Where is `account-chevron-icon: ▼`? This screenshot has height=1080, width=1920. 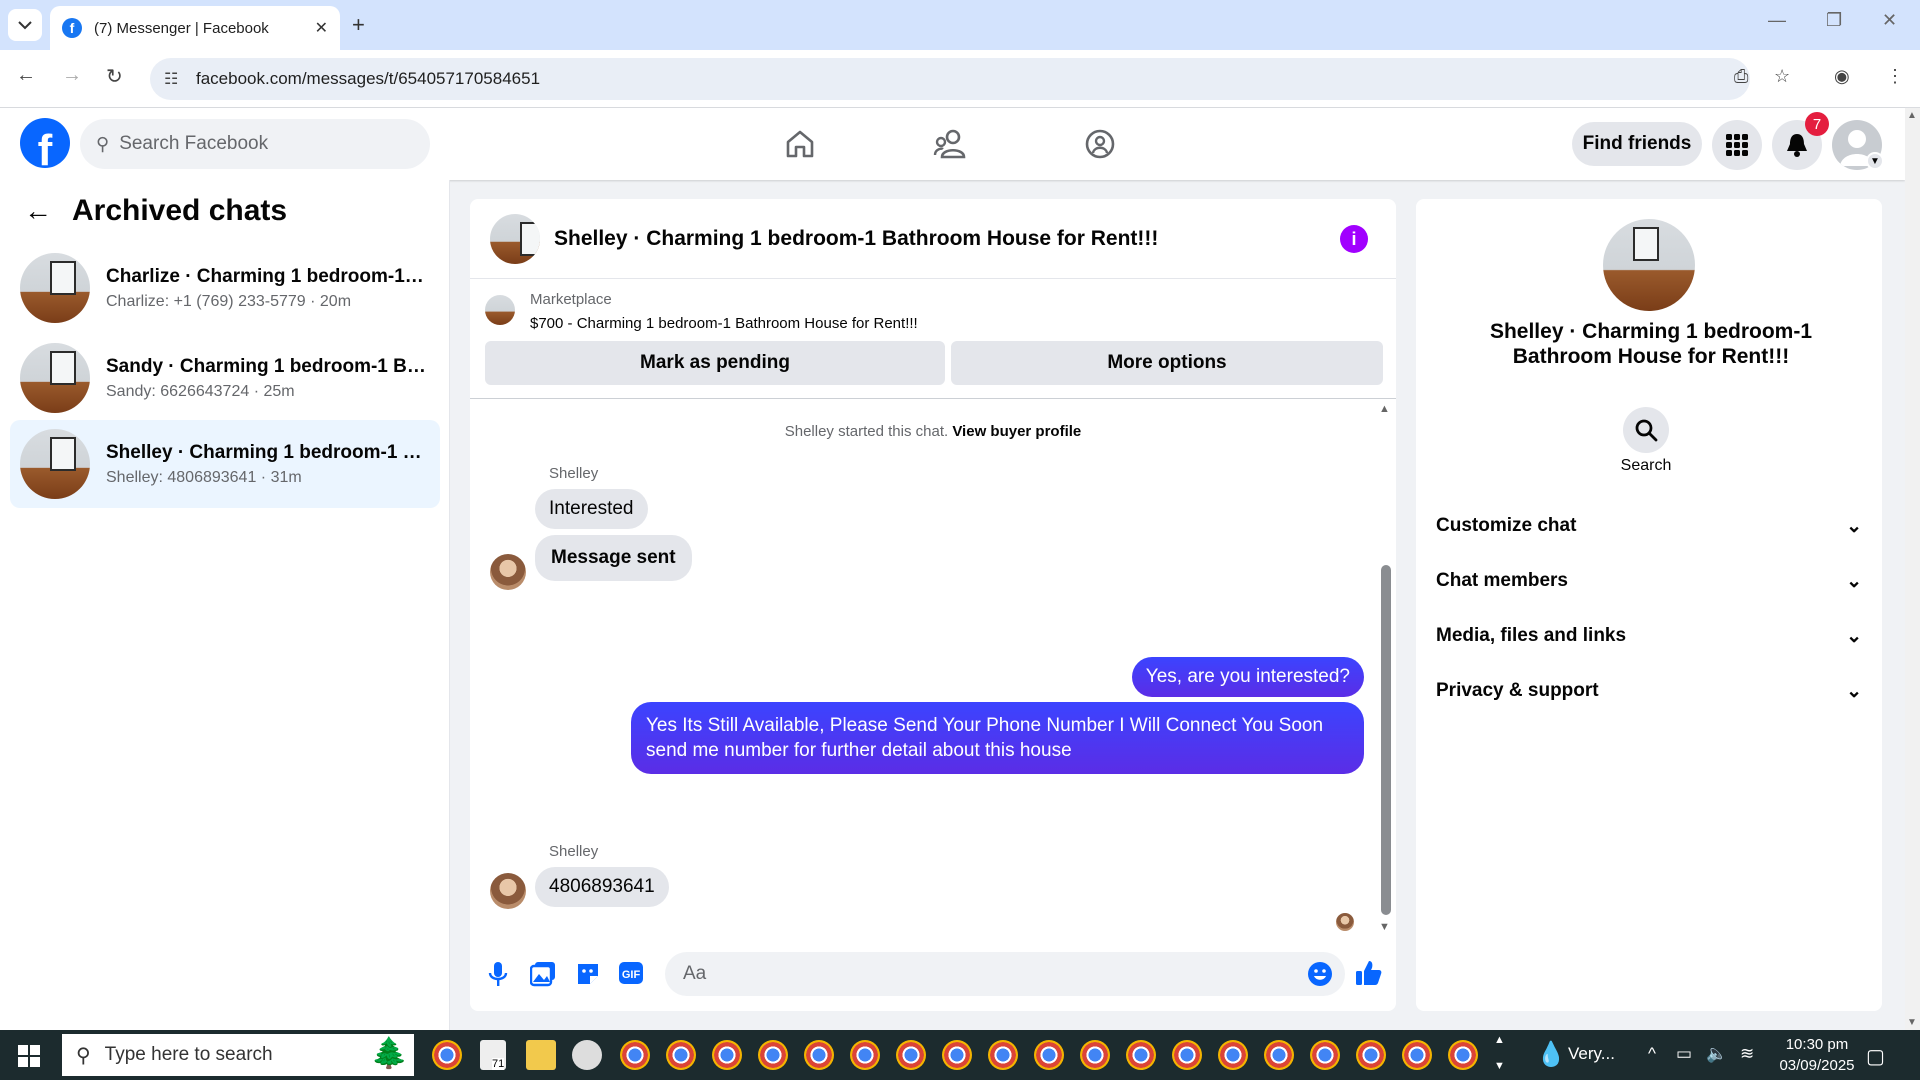 account-chevron-icon: ▼ is located at coordinates (1875, 161).